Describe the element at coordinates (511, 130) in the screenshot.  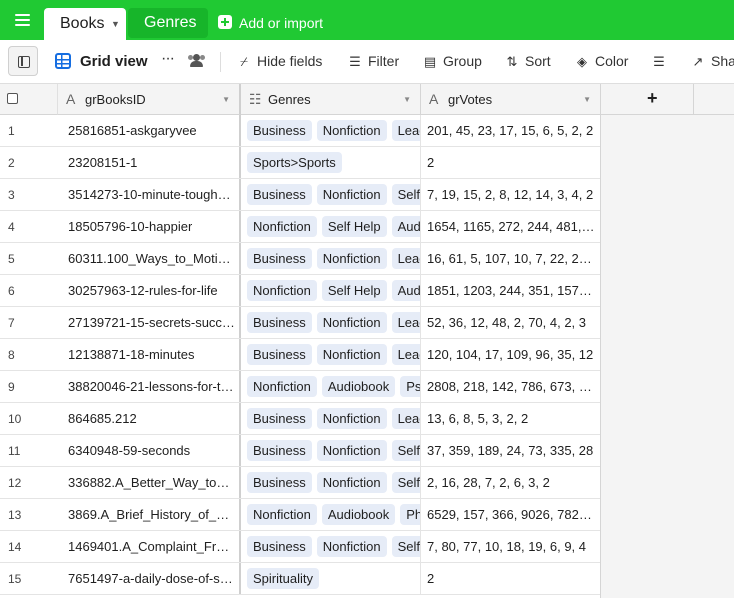
I see `cell-grvotes: 201, 45, 23, 17, 15, 6, 5, 2, 2` at that location.